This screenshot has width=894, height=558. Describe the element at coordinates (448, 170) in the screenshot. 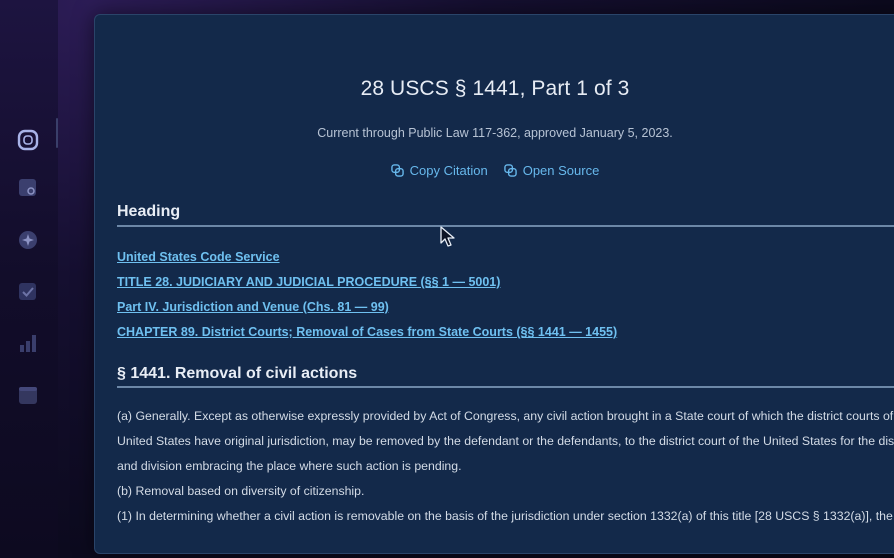

I see `copy-citation-label: Copy Citation` at that location.